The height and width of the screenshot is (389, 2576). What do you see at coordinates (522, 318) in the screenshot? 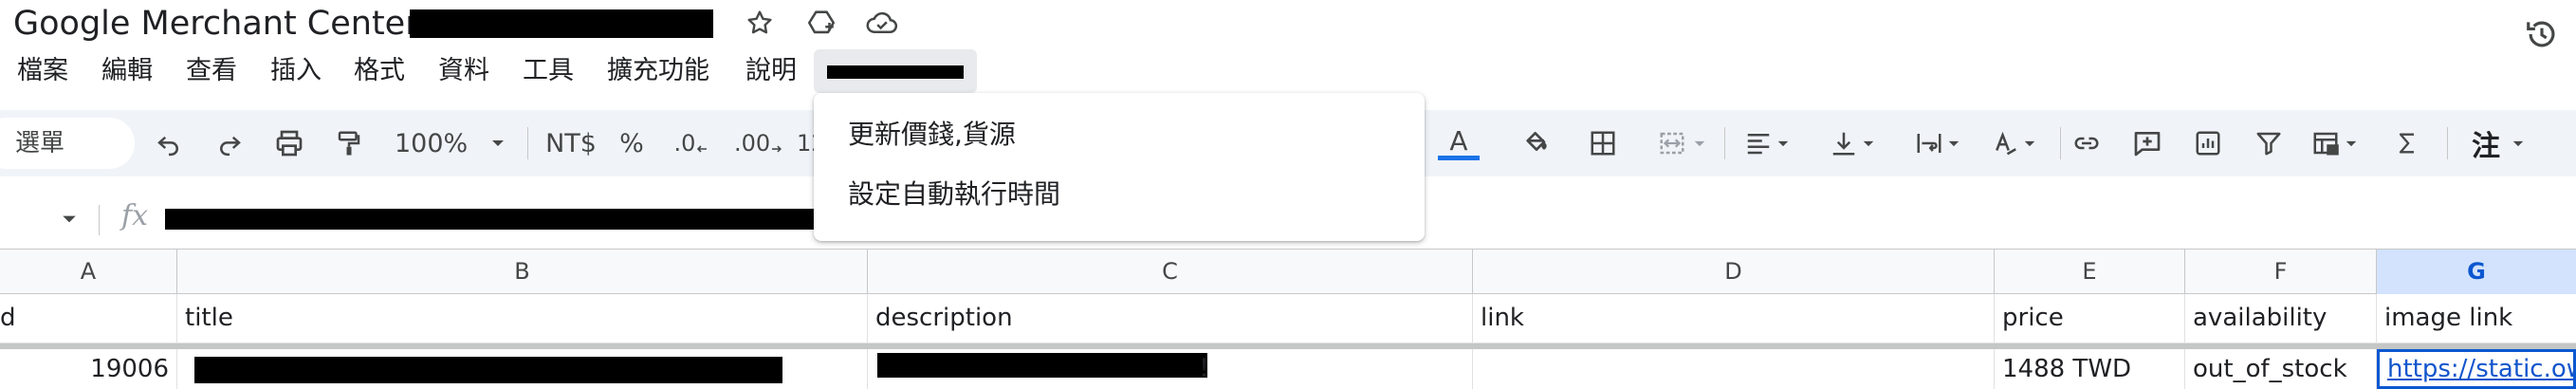
I see `cell-b-header: title` at bounding box center [522, 318].